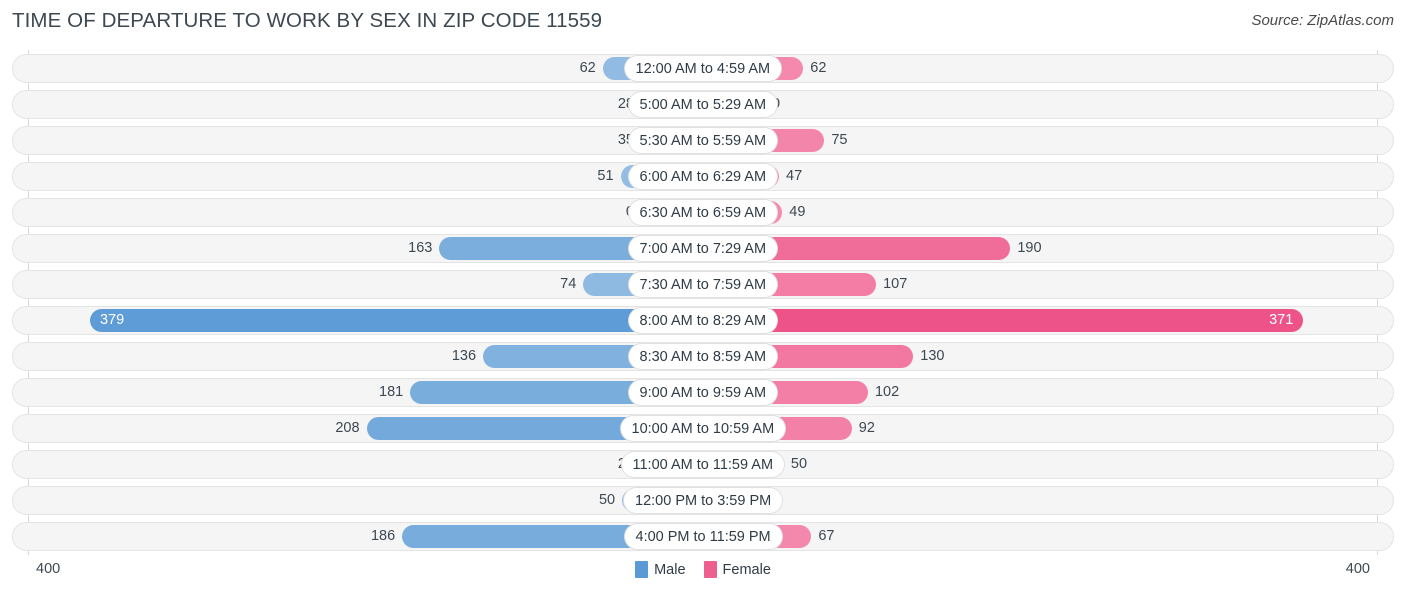  Describe the element at coordinates (1029, 248) in the screenshot. I see `value-label-female: 190` at that location.